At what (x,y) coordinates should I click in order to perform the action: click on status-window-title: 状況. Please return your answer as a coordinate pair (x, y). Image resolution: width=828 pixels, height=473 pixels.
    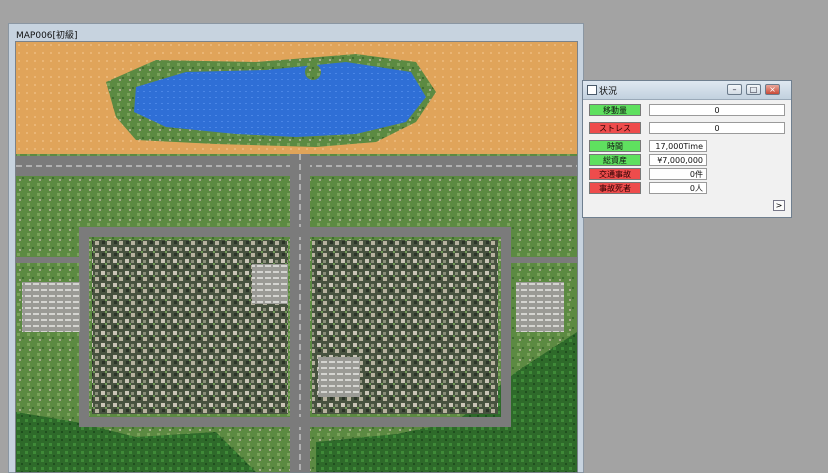
    Looking at the image, I should click on (608, 92).